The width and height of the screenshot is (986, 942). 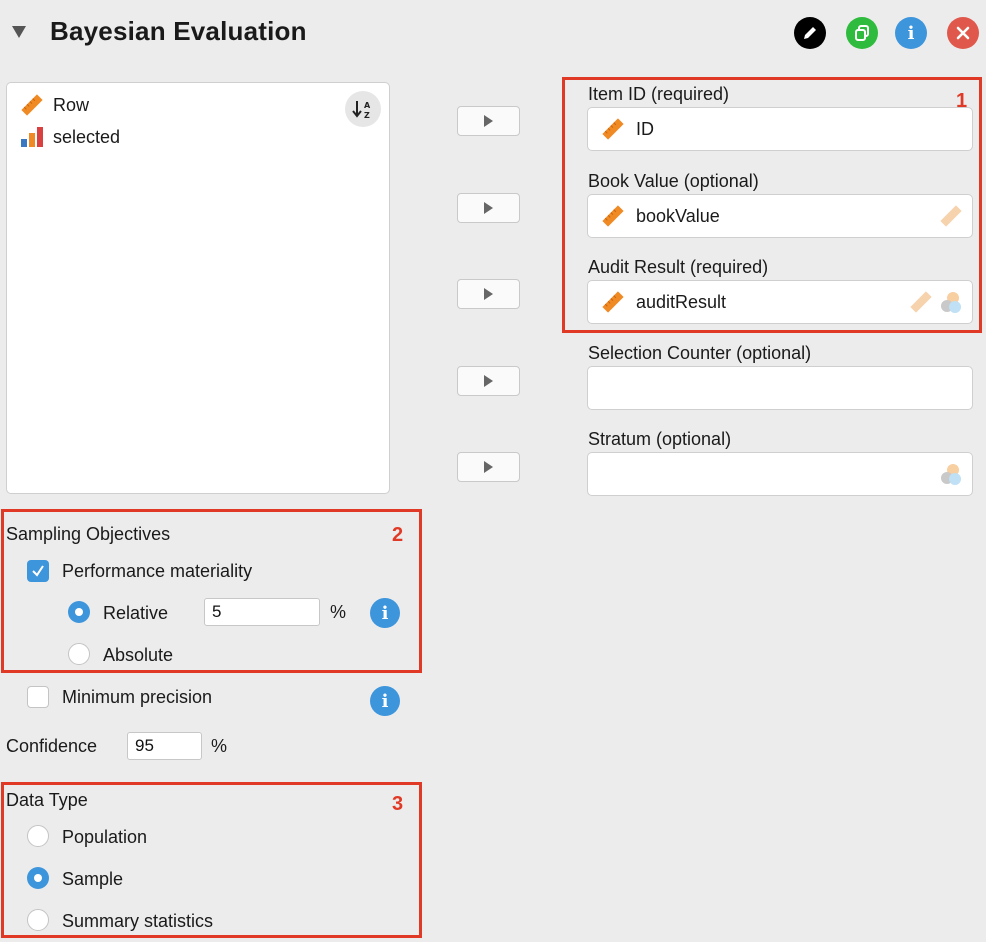 What do you see at coordinates (780, 474) in the screenshot?
I see `stratum-field` at bounding box center [780, 474].